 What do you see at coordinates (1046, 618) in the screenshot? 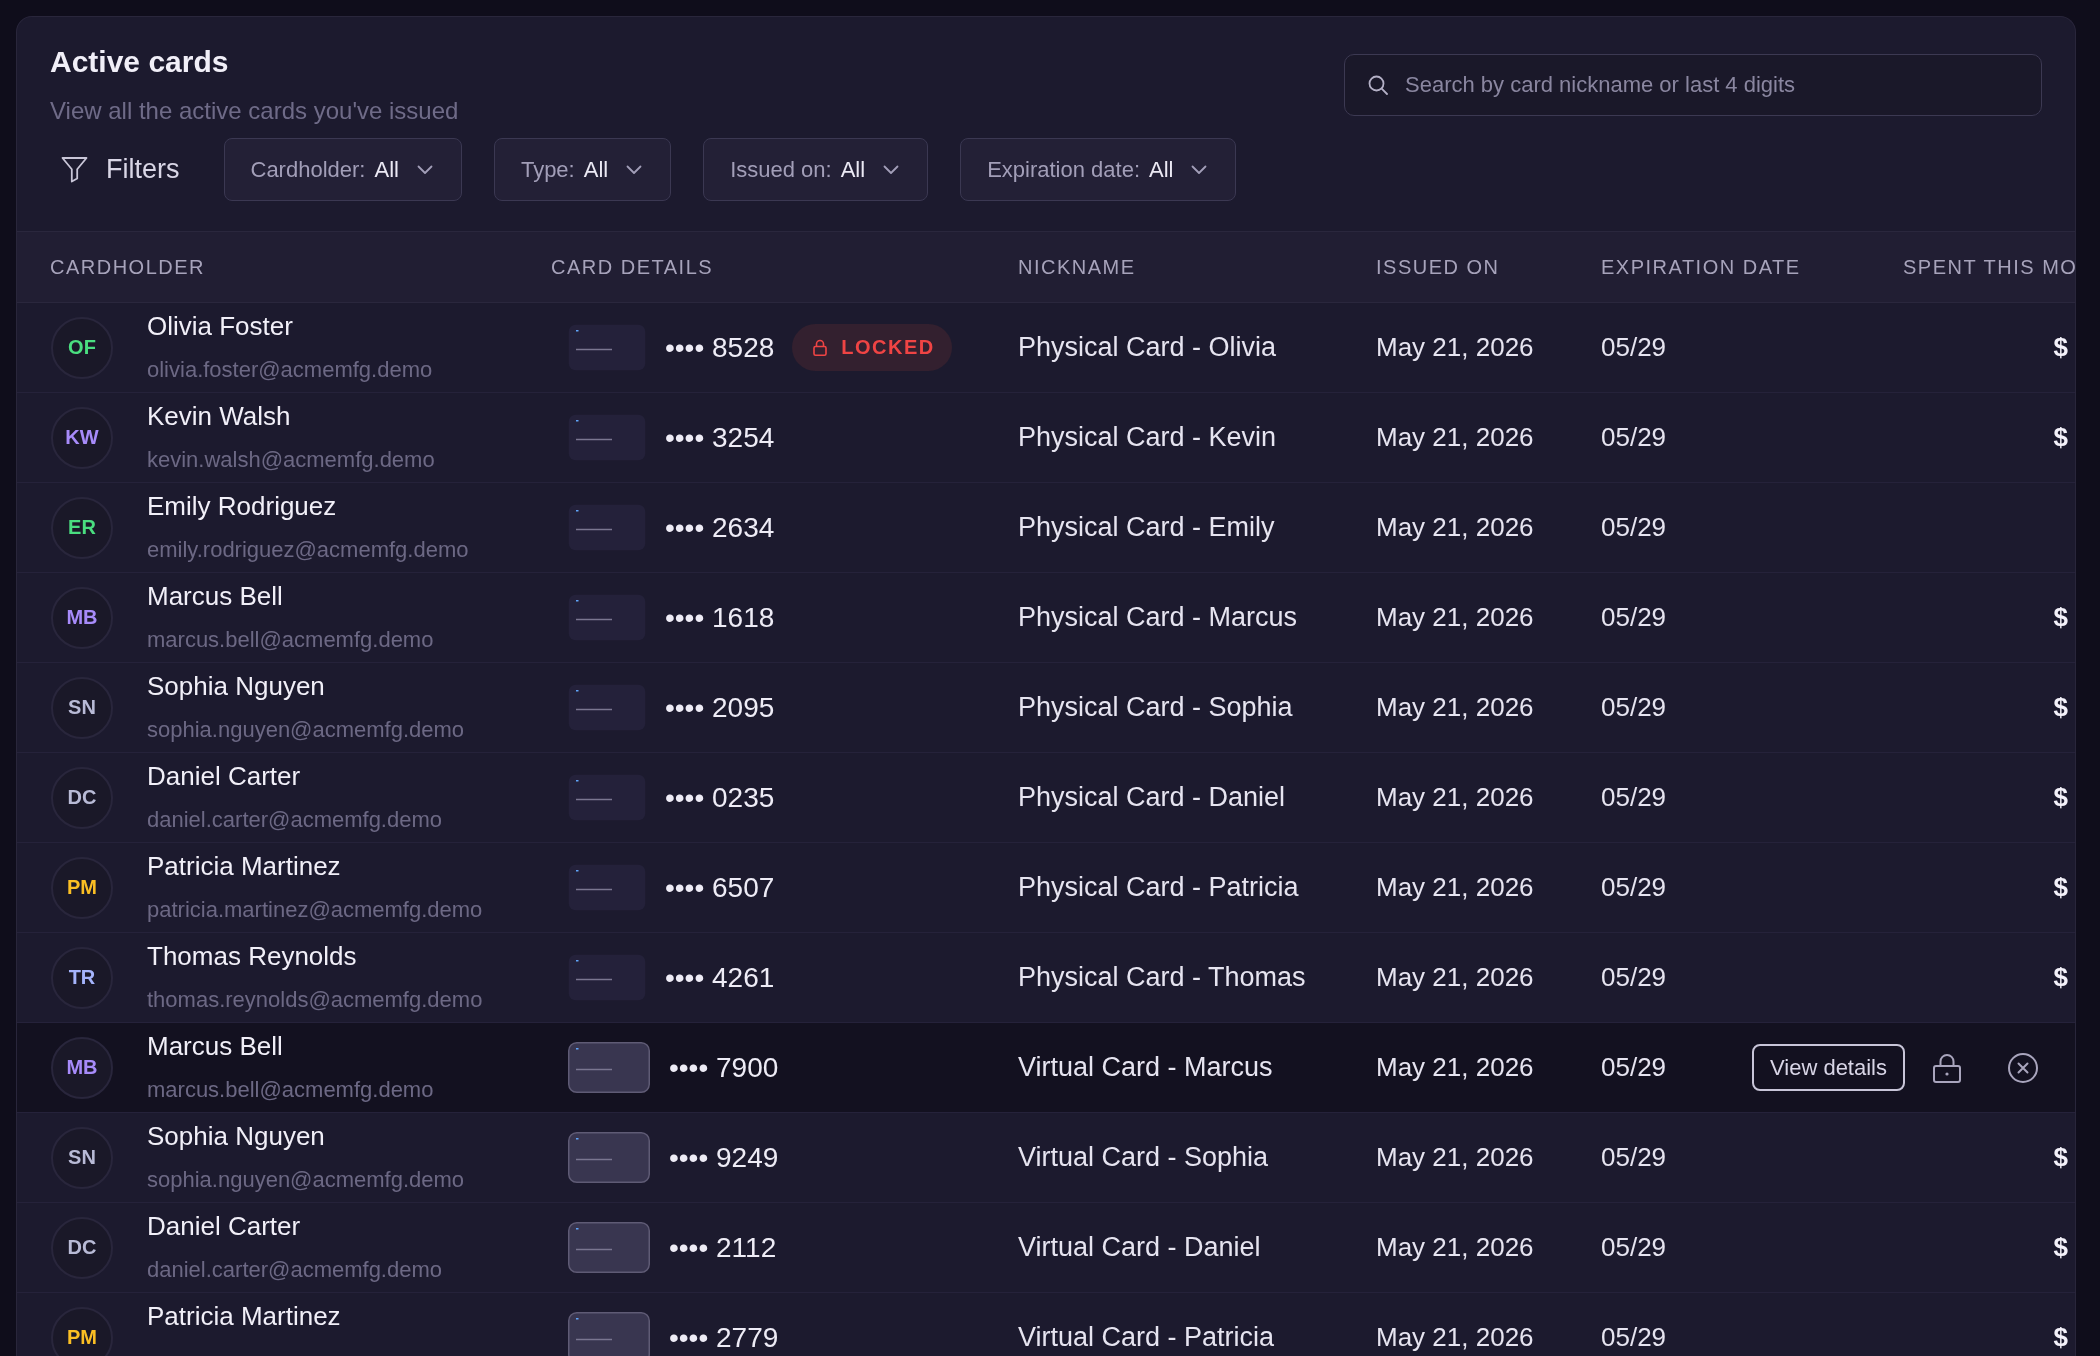
I see `table-row: MB Marcus Bell marcus.bell@acmemfg.demo •••• 1618 Physical Card - Marcus May 21, 2026 05/29 $` at bounding box center [1046, 618].